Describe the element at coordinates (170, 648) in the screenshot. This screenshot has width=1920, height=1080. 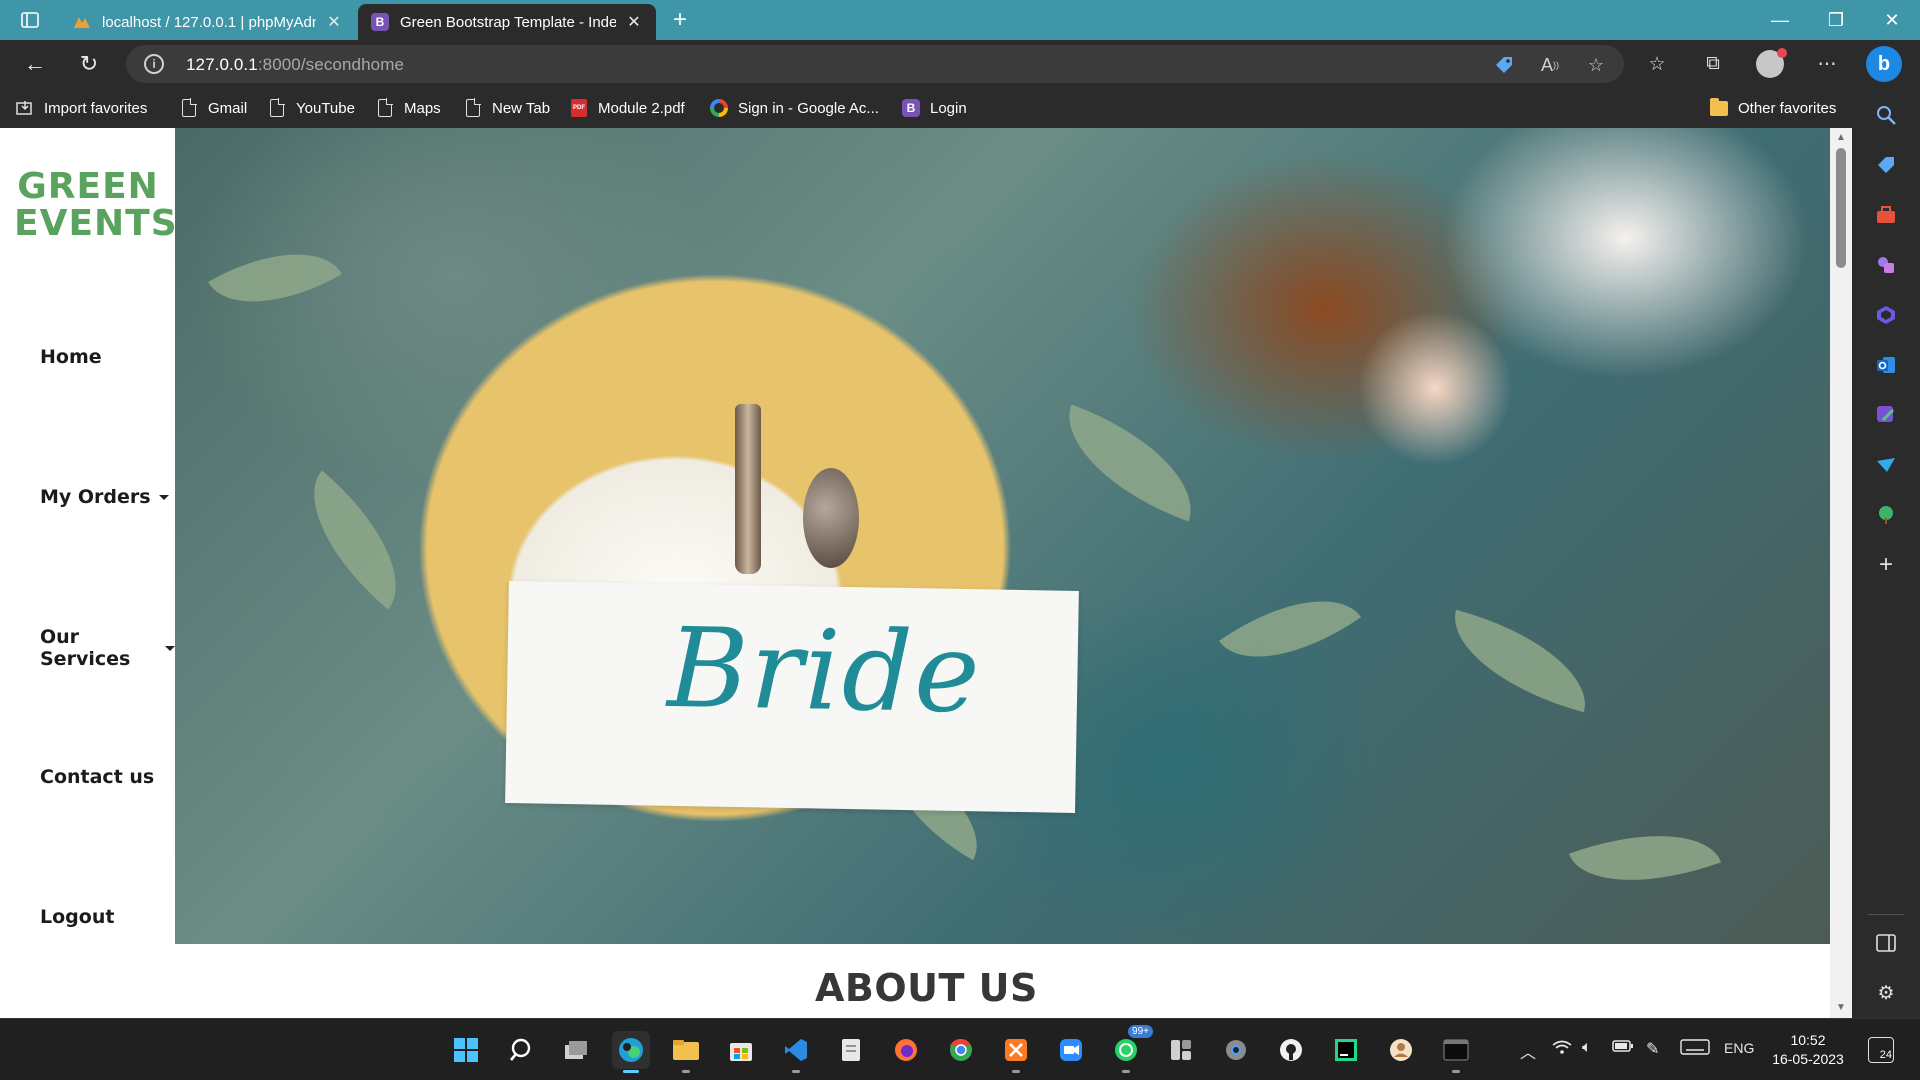
I see `caret-down-icon` at that location.